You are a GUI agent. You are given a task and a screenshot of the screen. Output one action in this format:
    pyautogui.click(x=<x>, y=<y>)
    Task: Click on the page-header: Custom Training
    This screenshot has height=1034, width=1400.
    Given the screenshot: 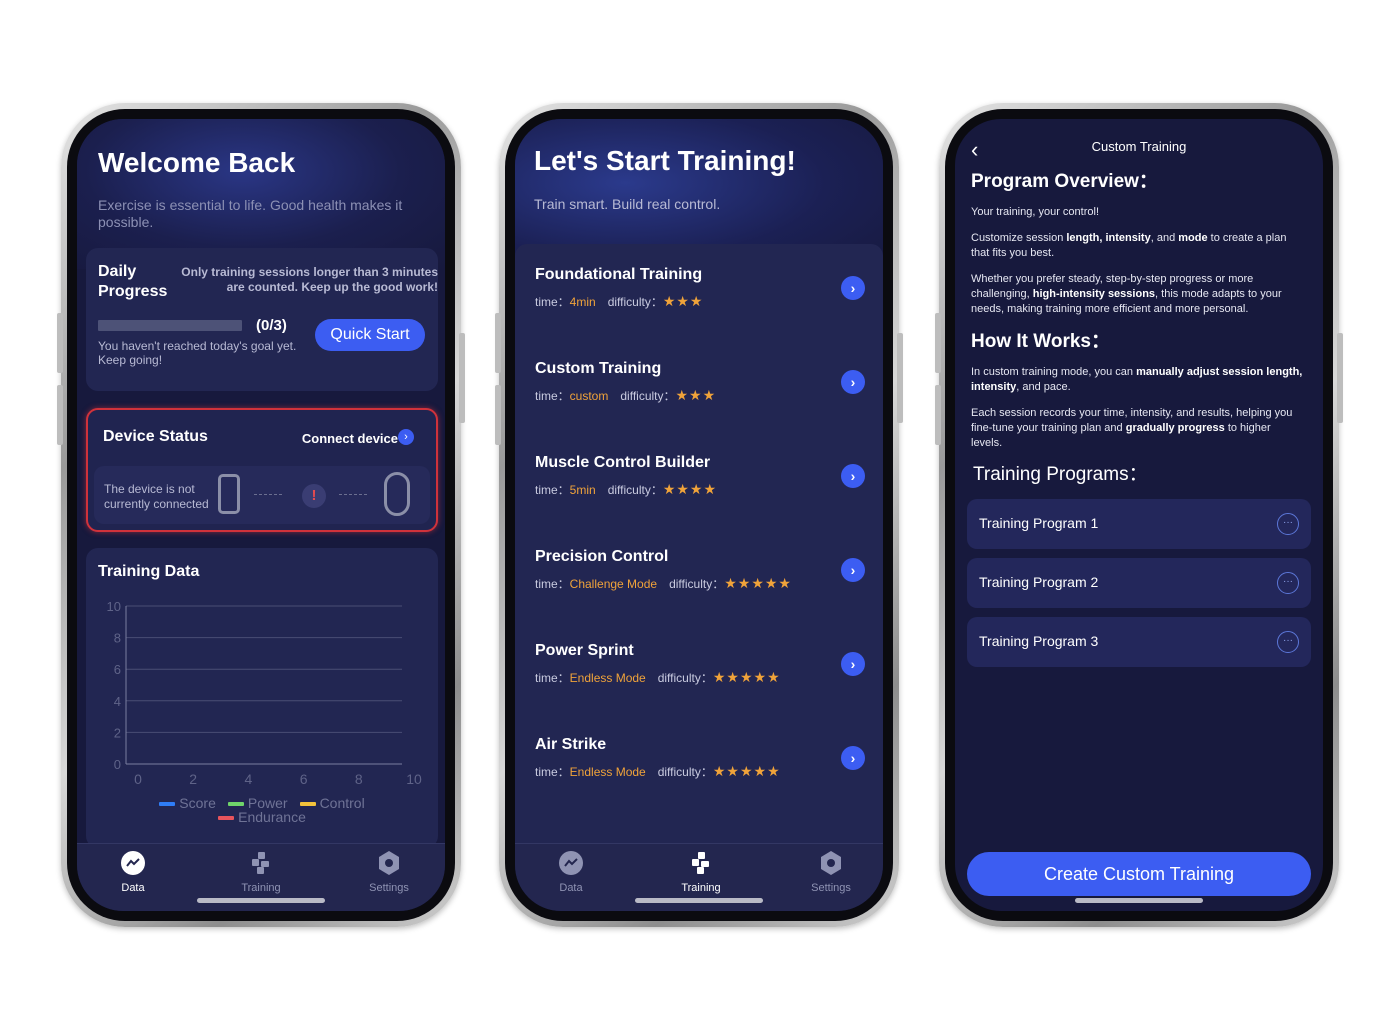 What is the action you would take?
    pyautogui.click(x=1139, y=146)
    